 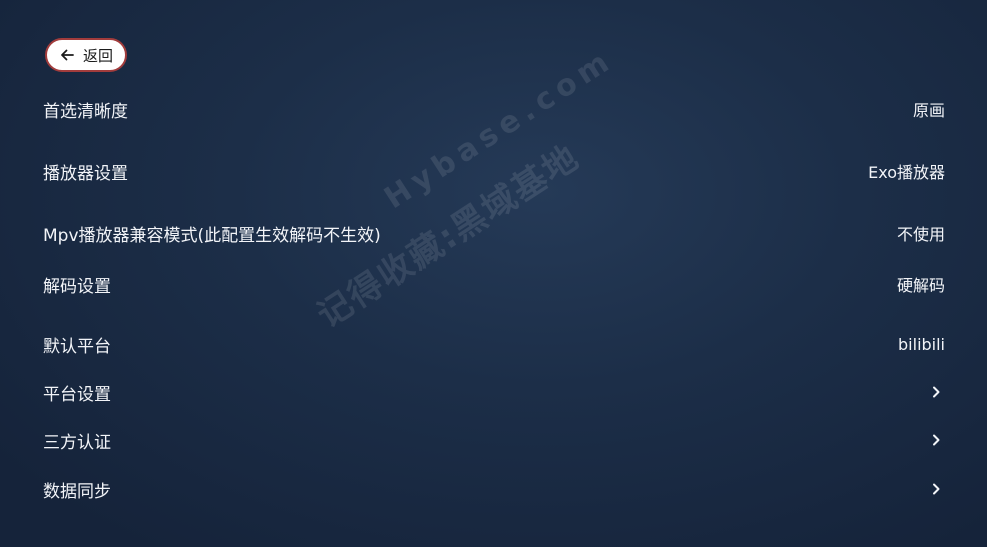 I want to click on setting-label: 平台设置, so click(x=77, y=394).